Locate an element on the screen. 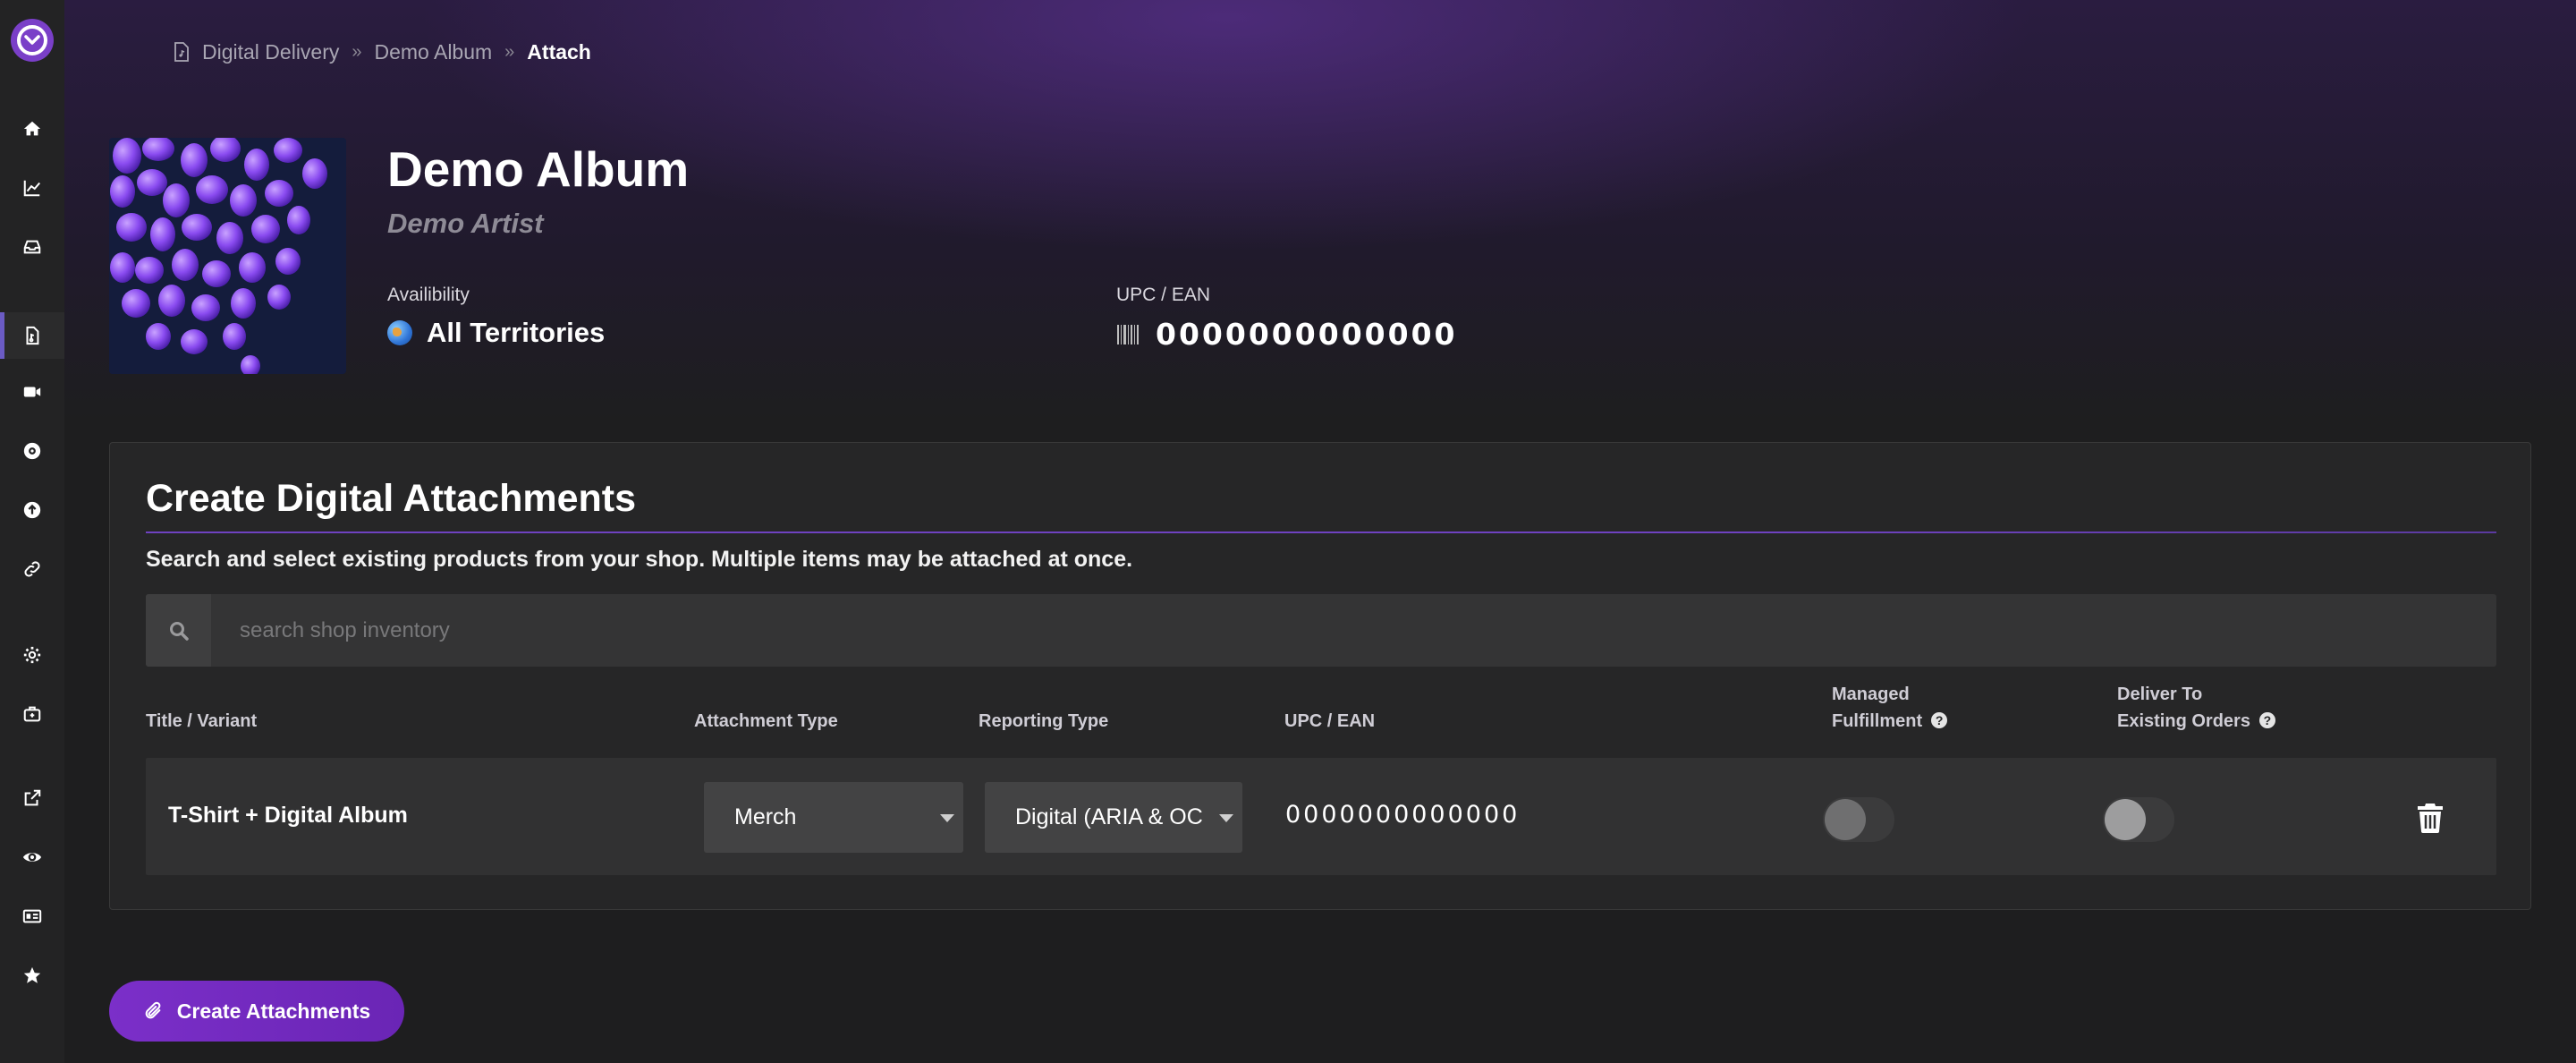 The image size is (2576, 1063). create-attachments-label: Create Attachments is located at coordinates (273, 1011).